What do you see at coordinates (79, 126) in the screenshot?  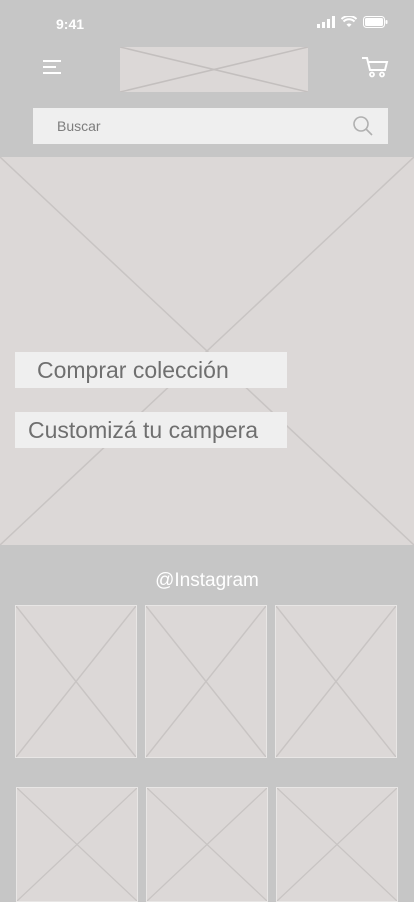 I see `search-input: Buscar` at bounding box center [79, 126].